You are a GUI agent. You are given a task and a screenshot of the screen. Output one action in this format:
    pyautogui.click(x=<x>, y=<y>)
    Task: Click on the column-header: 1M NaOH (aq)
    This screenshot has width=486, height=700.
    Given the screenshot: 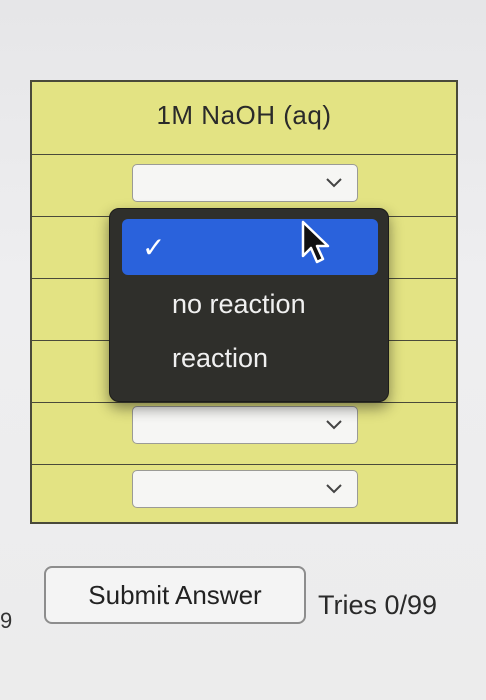 What is the action you would take?
    pyautogui.click(x=244, y=115)
    